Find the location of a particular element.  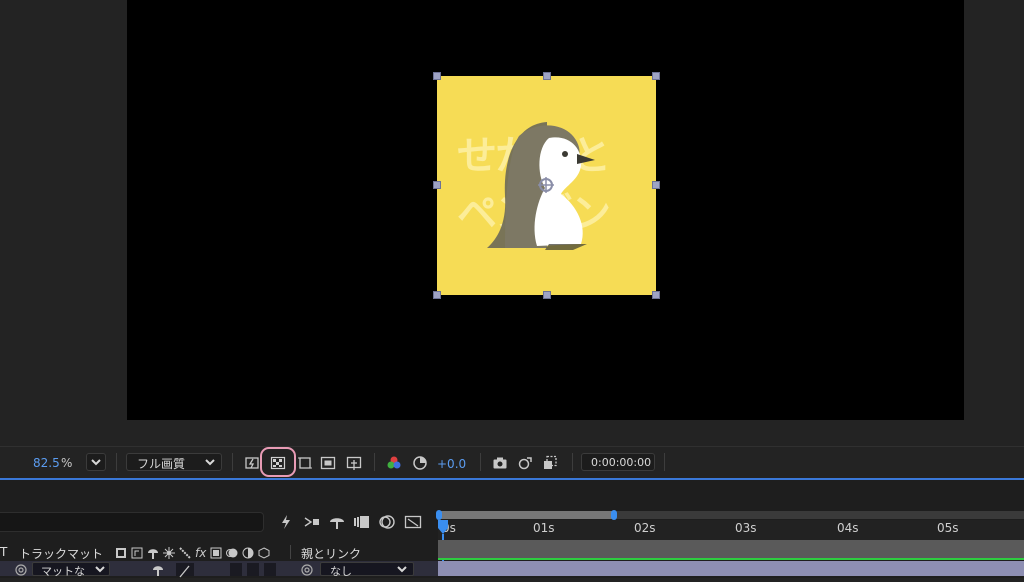

motion-blur-switch is located at coordinates (253, 569).